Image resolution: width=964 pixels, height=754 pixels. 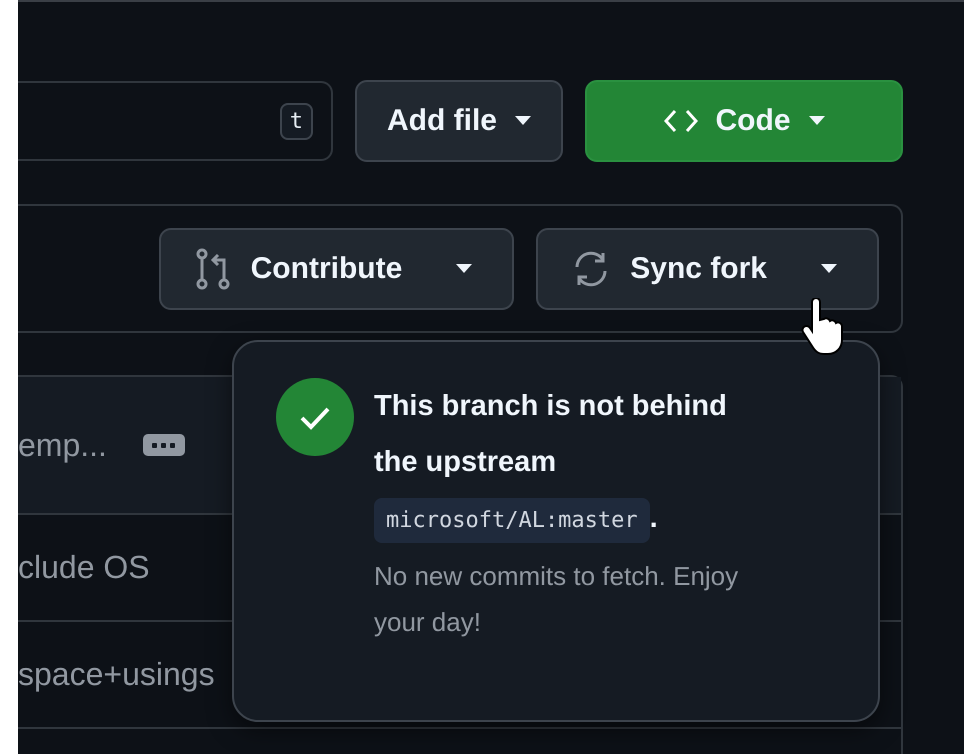 I want to click on commit-message: clude OS, so click(x=84, y=567).